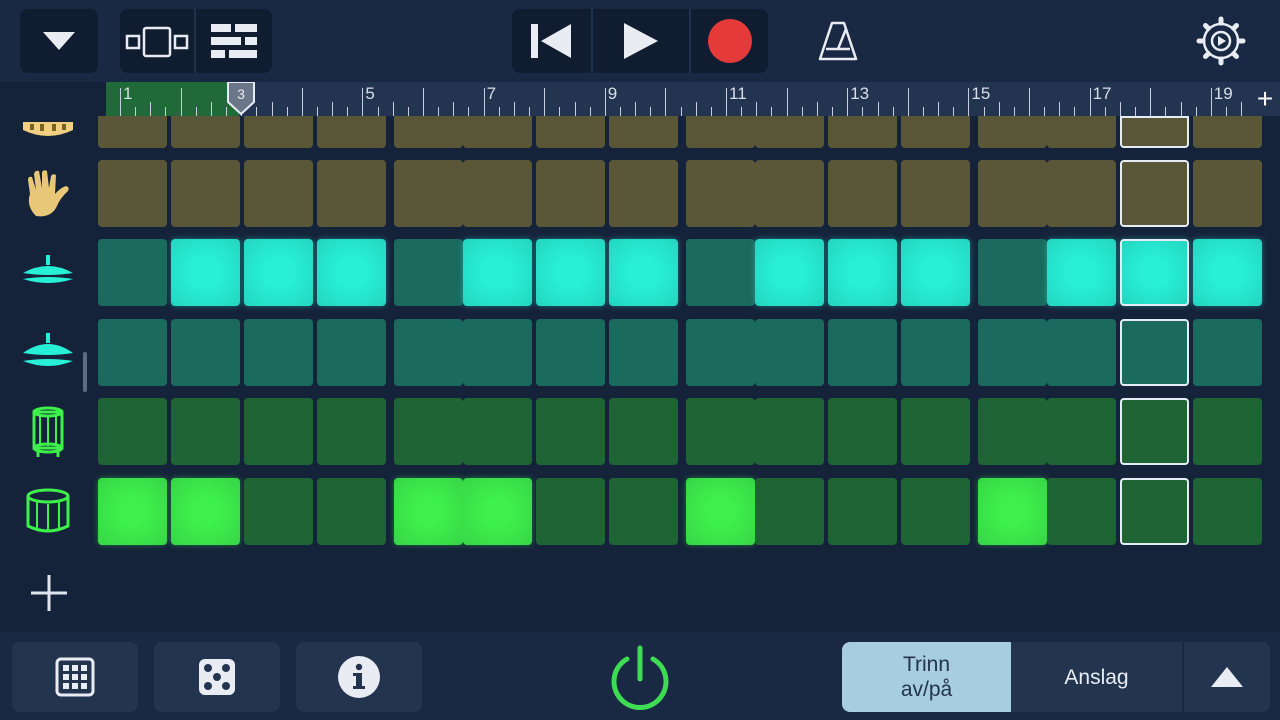 The image size is (1280, 720). What do you see at coordinates (48, 511) in the screenshot?
I see `kick-drum-icon` at bounding box center [48, 511].